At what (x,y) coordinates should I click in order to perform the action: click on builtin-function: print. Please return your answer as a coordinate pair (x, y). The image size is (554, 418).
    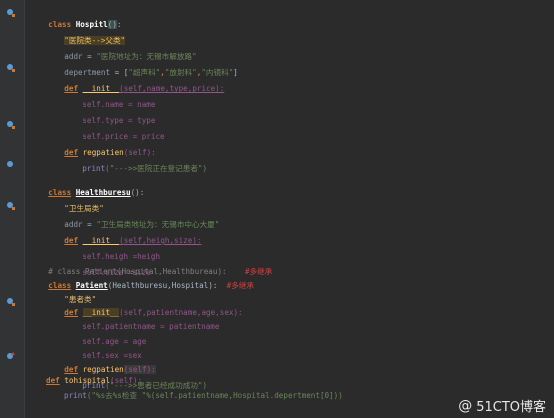
    Looking at the image, I should click on (75, 395).